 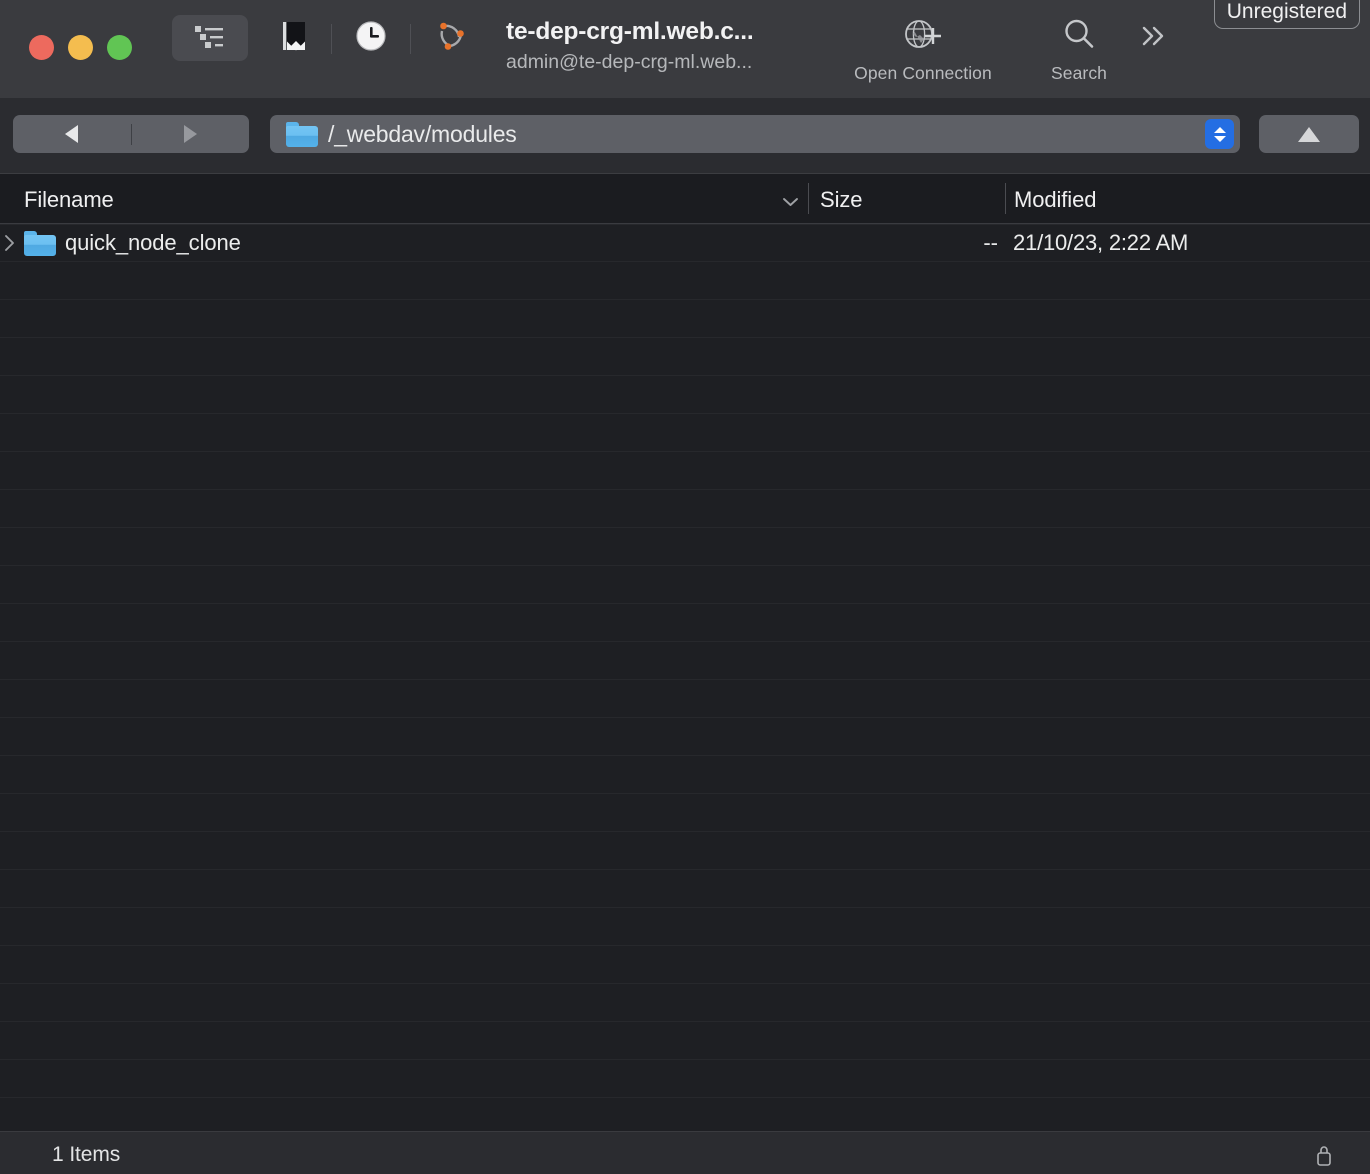 I want to click on browser-view-button, so click(x=210, y=38).